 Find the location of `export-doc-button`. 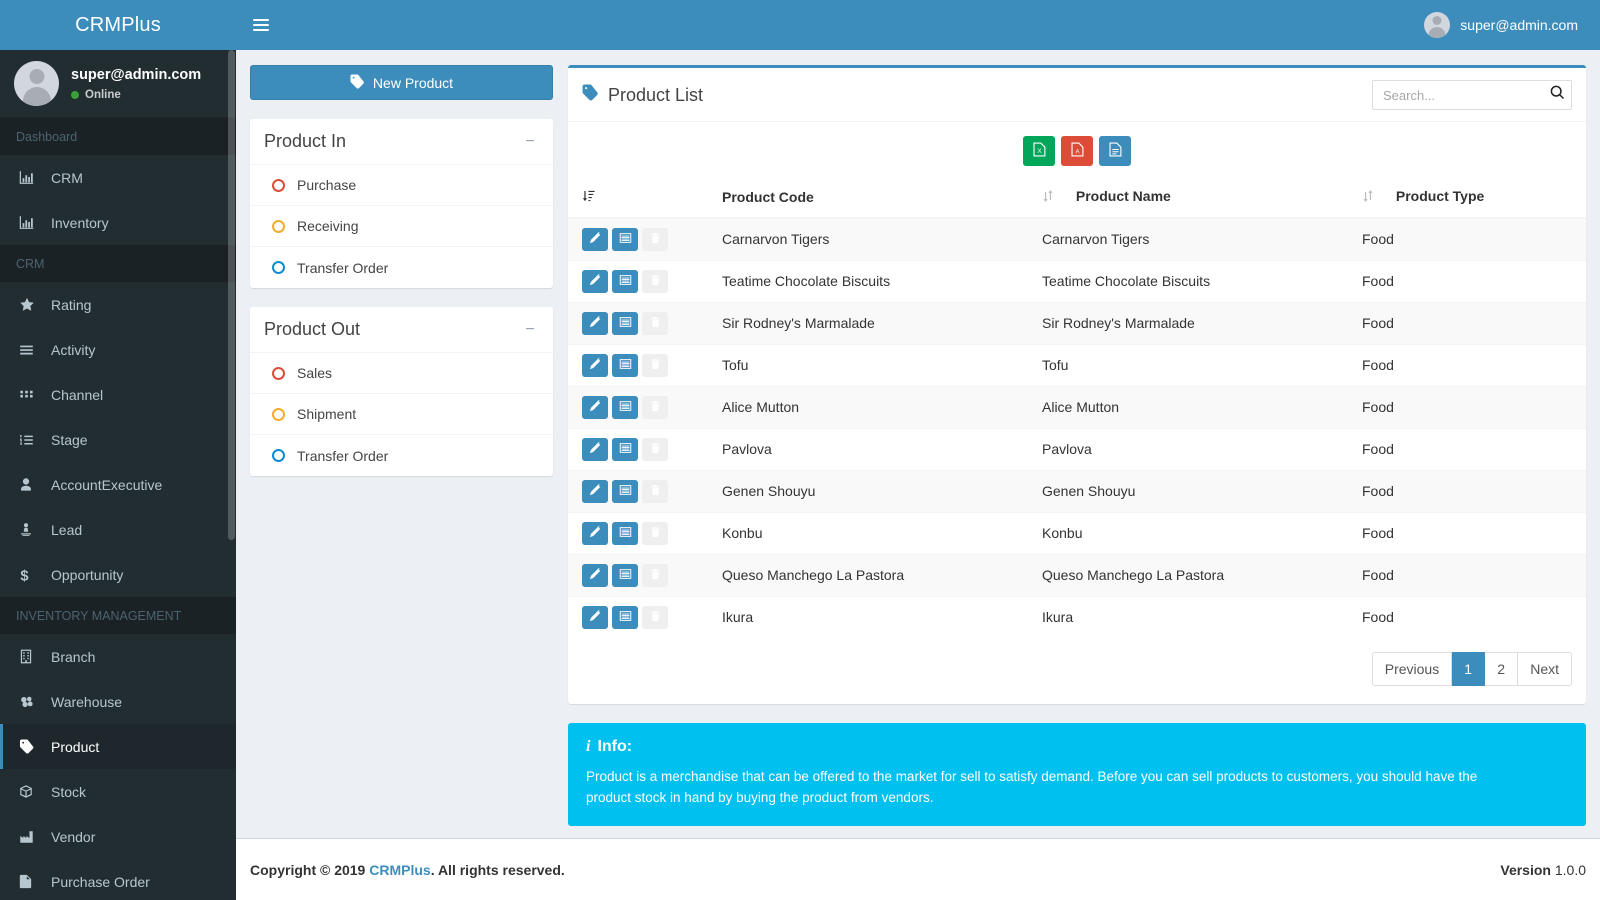

export-doc-button is located at coordinates (1115, 151).